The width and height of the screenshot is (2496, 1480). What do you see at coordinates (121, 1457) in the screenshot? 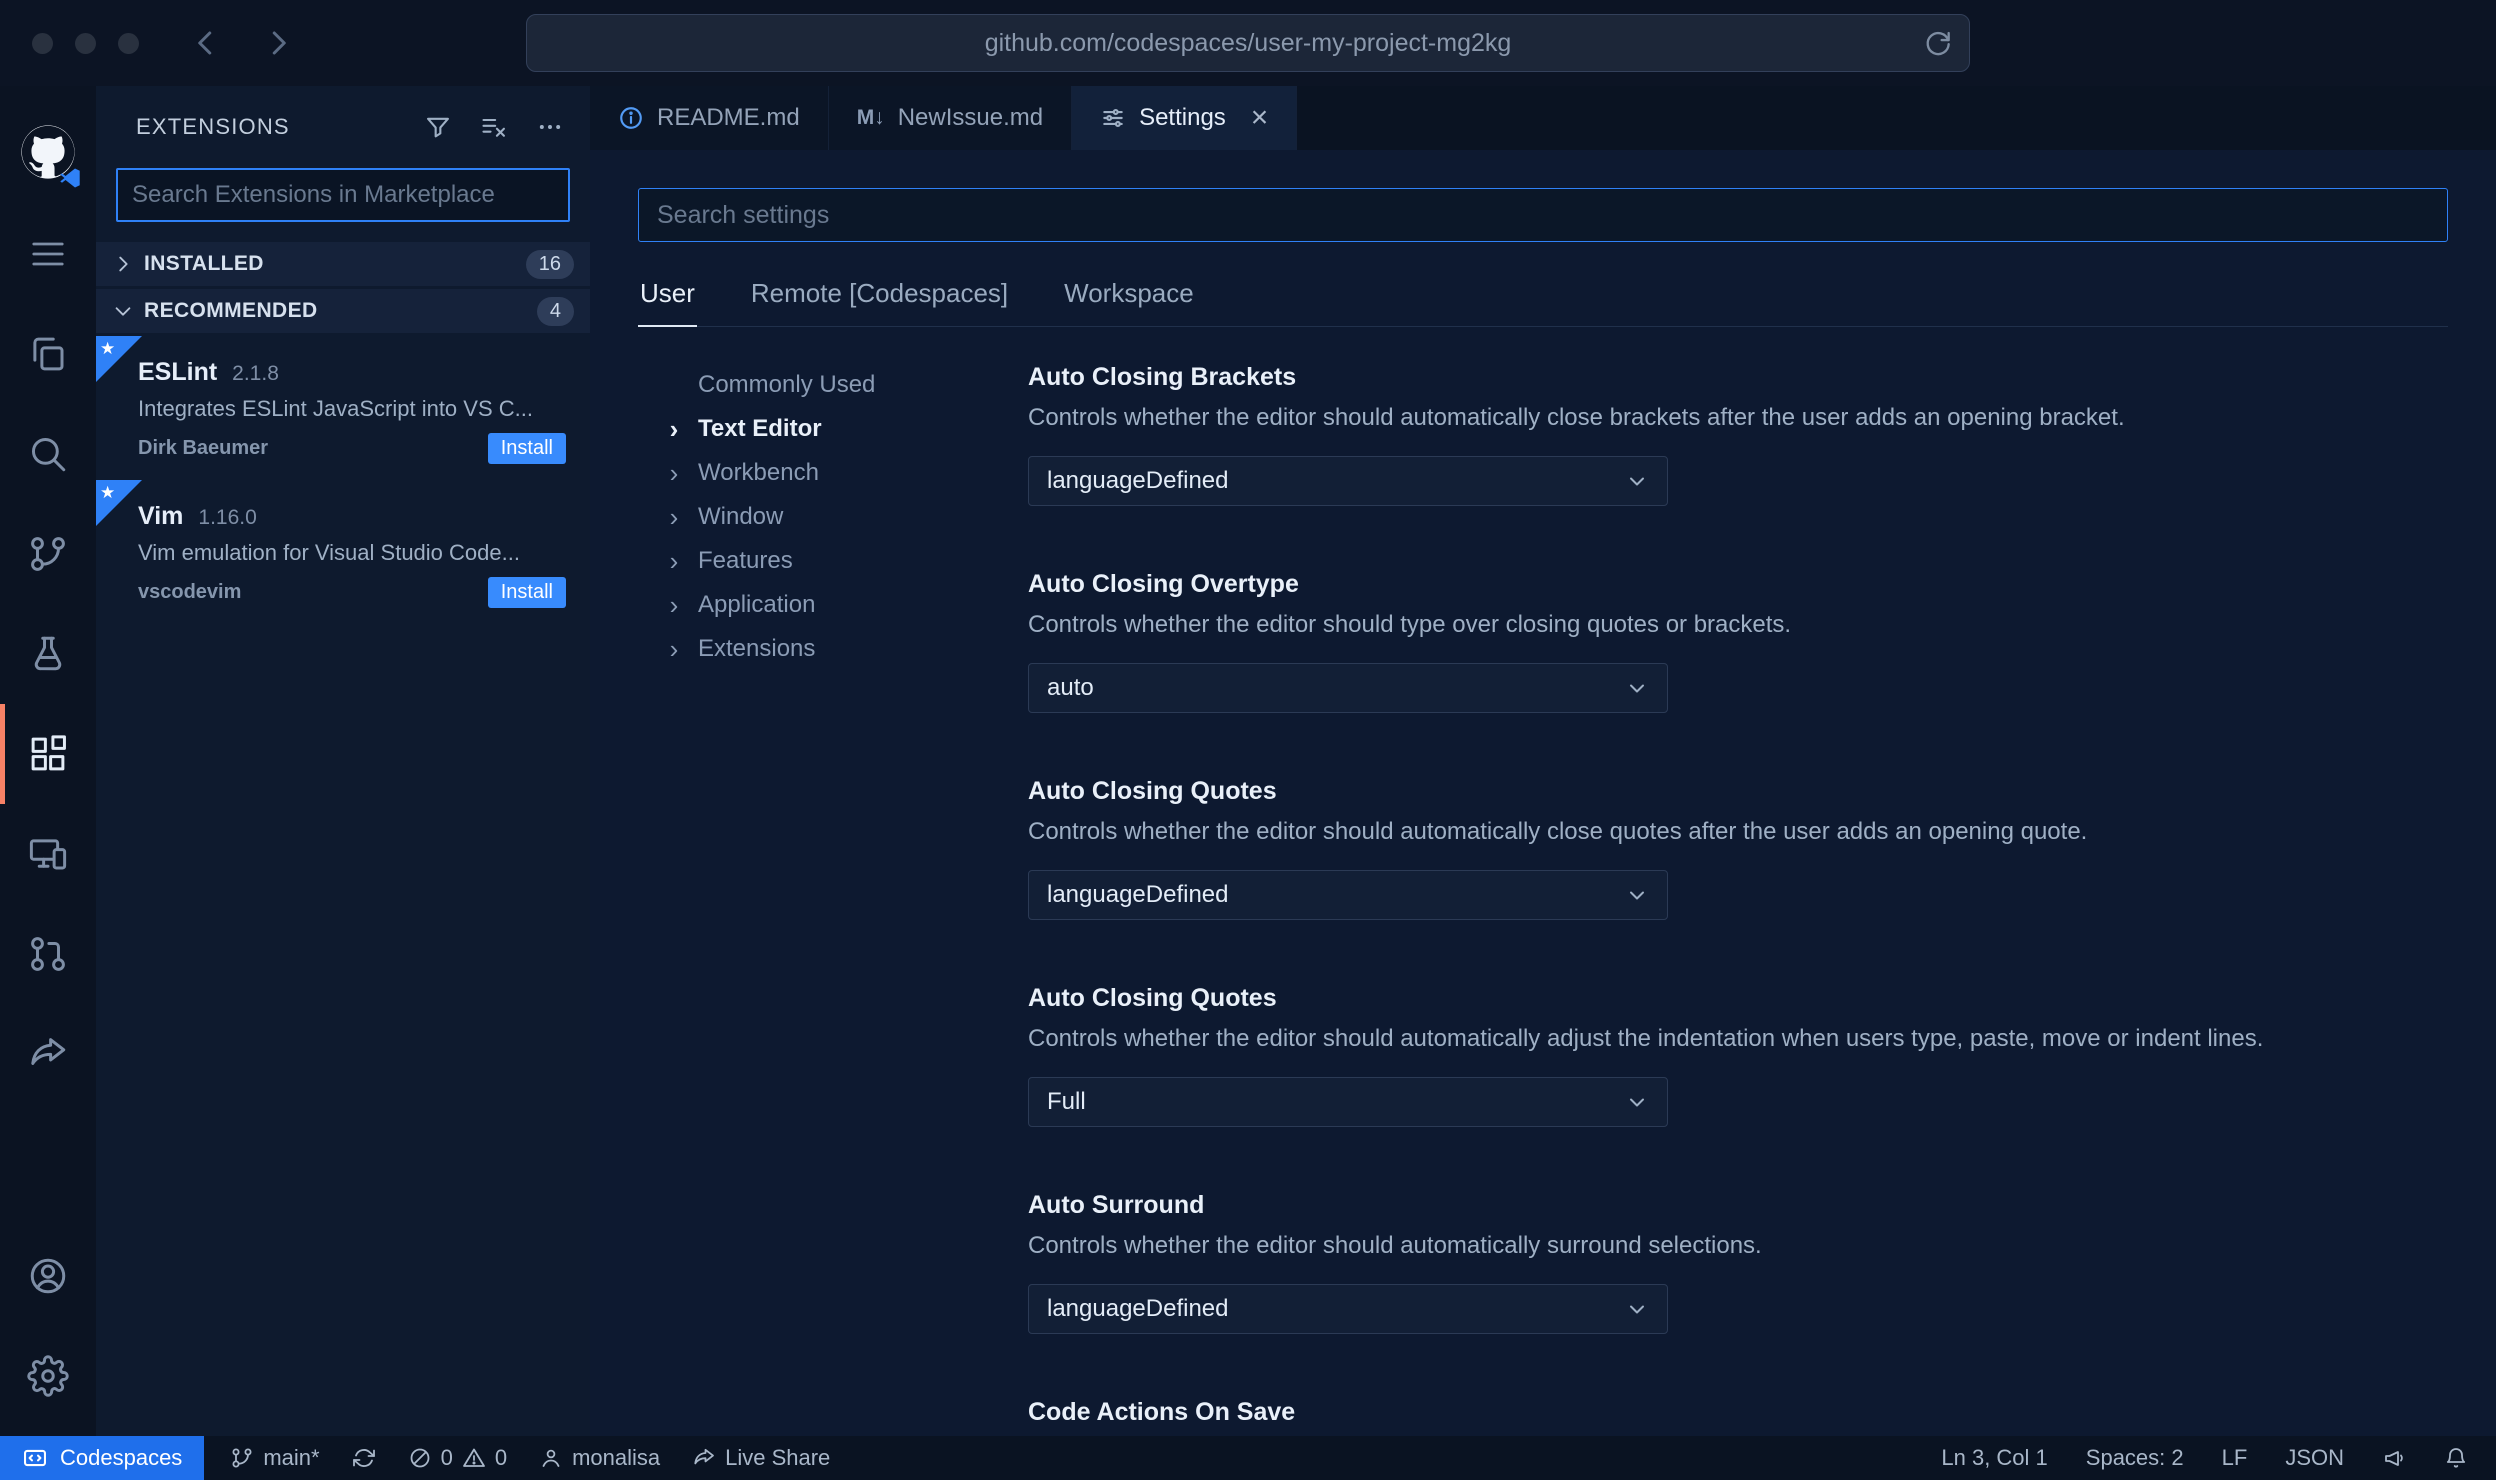
I see `codespaces-label: Codespaces` at bounding box center [121, 1457].